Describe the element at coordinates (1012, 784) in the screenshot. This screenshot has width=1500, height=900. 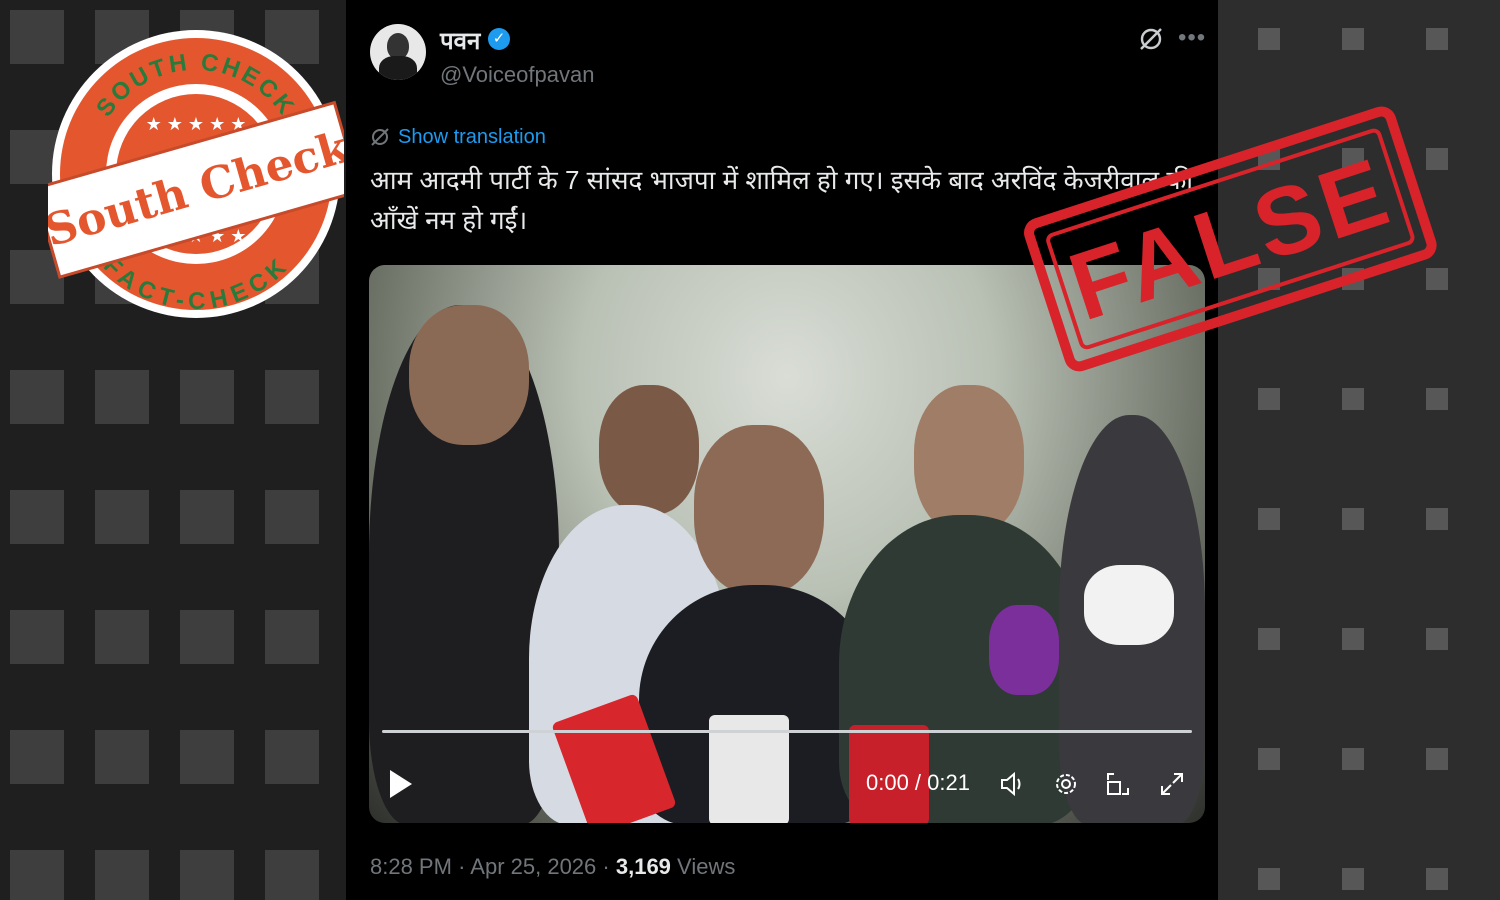
I see `volume-icon` at that location.